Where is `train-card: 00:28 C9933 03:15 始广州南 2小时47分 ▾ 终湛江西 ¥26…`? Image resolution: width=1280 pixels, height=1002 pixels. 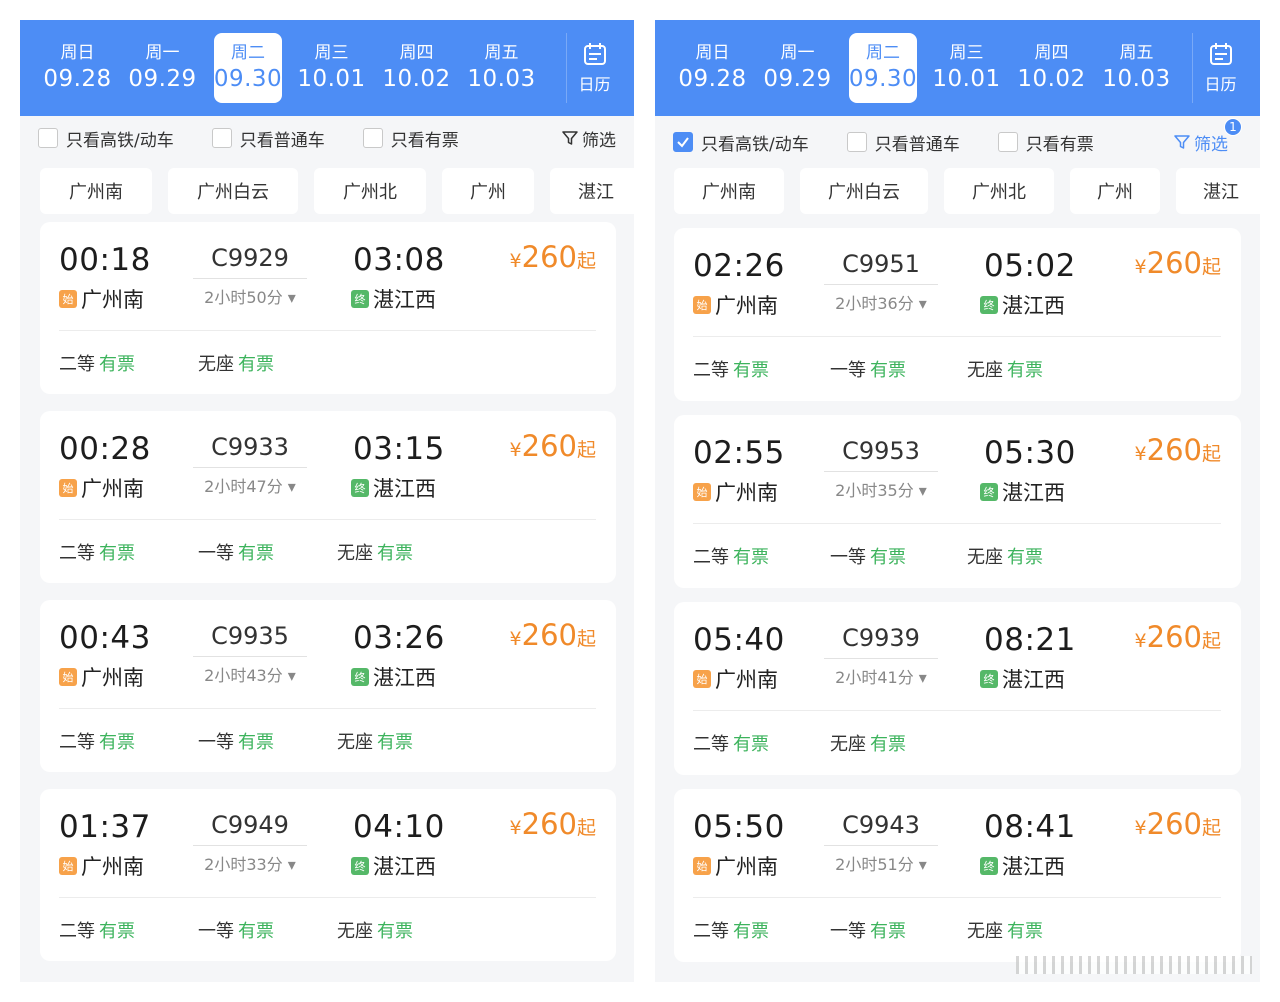
train-card: 00:28 C9933 03:15 始广州南 2小时47分 ▾ 终湛江西 ¥26… is located at coordinates (328, 497).